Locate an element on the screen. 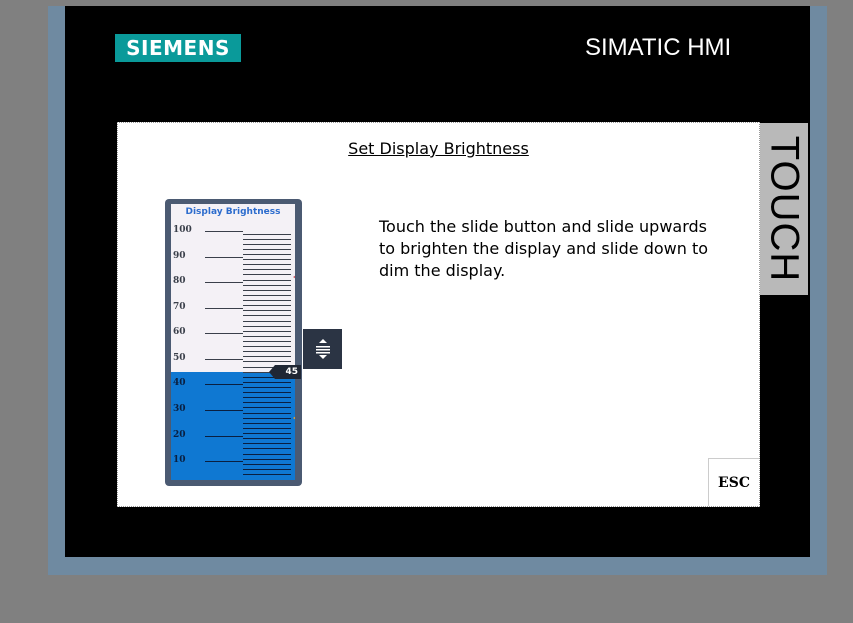 This screenshot has width=853, height=623. slider-track: Display Brightness 100 90 80 70 60 50 40 30 20 10 is located at coordinates (233, 342).